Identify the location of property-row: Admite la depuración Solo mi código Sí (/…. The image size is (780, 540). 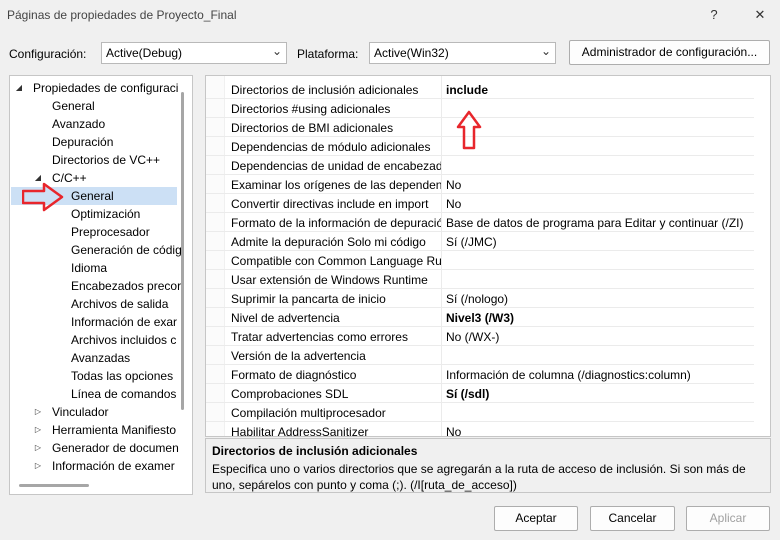
(480, 241).